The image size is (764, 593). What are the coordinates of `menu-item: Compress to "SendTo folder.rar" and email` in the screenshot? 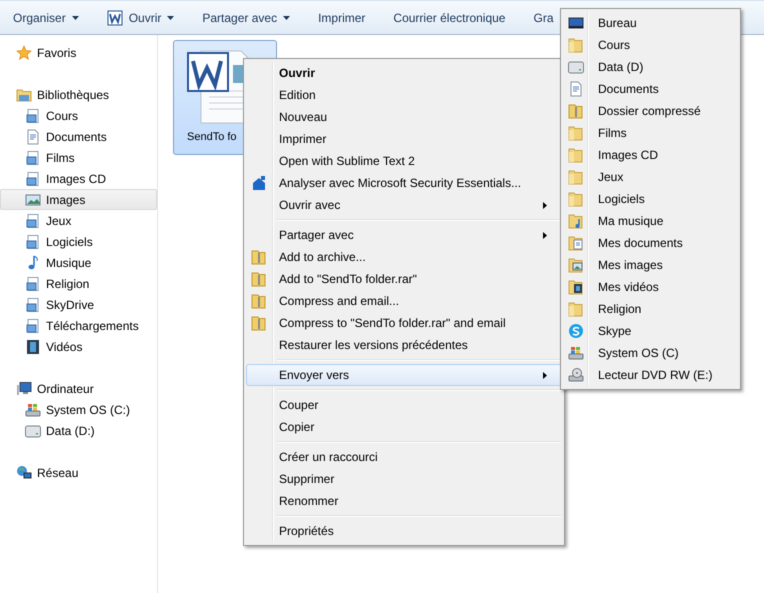 It's located at (404, 323).